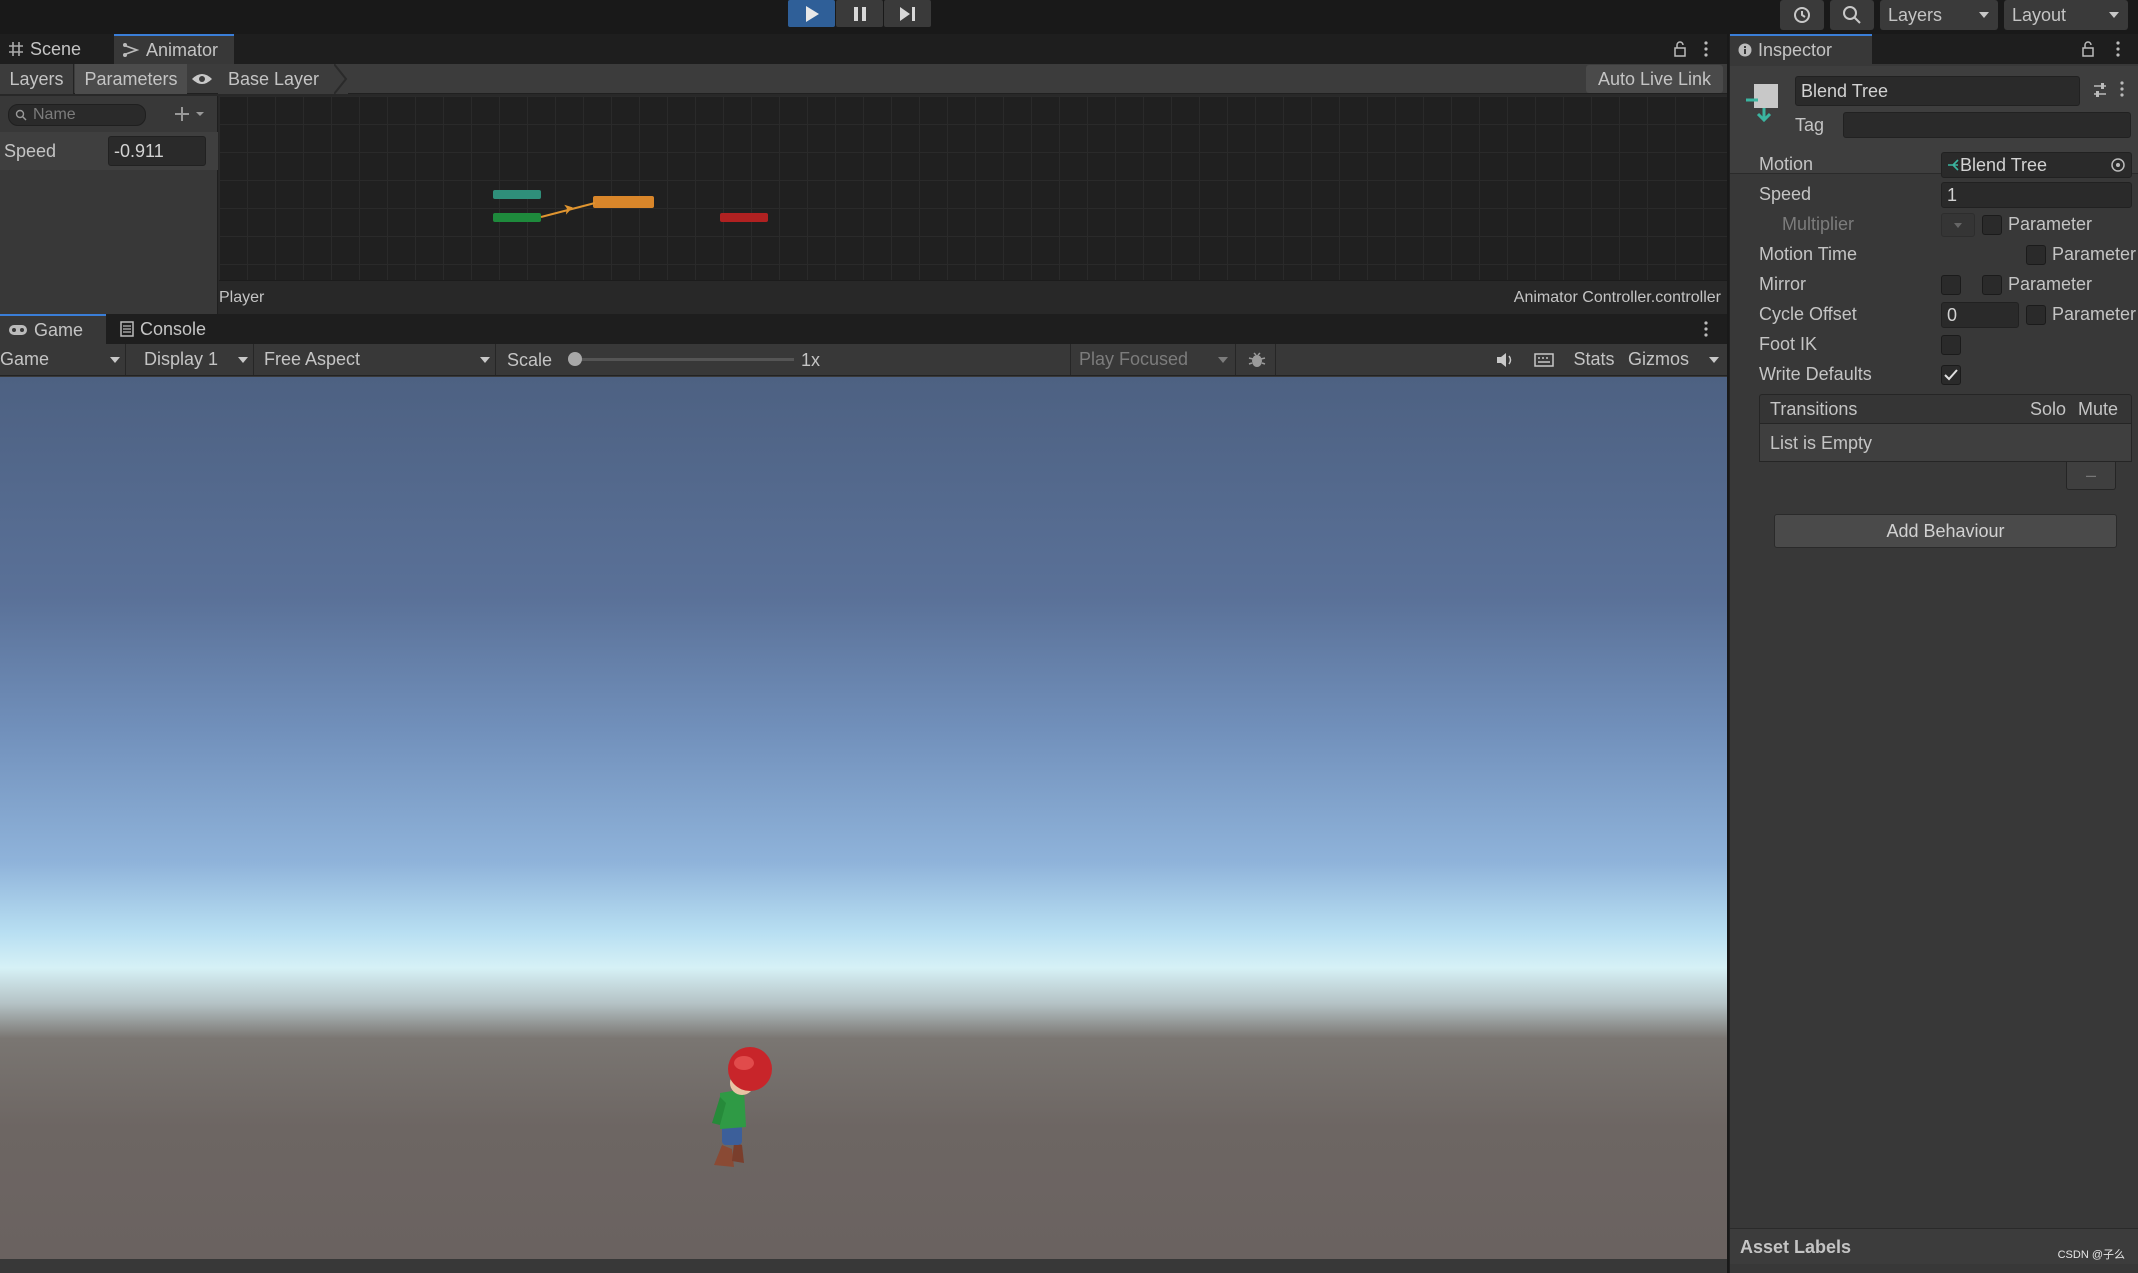 The image size is (2138, 1273). What do you see at coordinates (517, 217) in the screenshot?
I see `any-state-node` at bounding box center [517, 217].